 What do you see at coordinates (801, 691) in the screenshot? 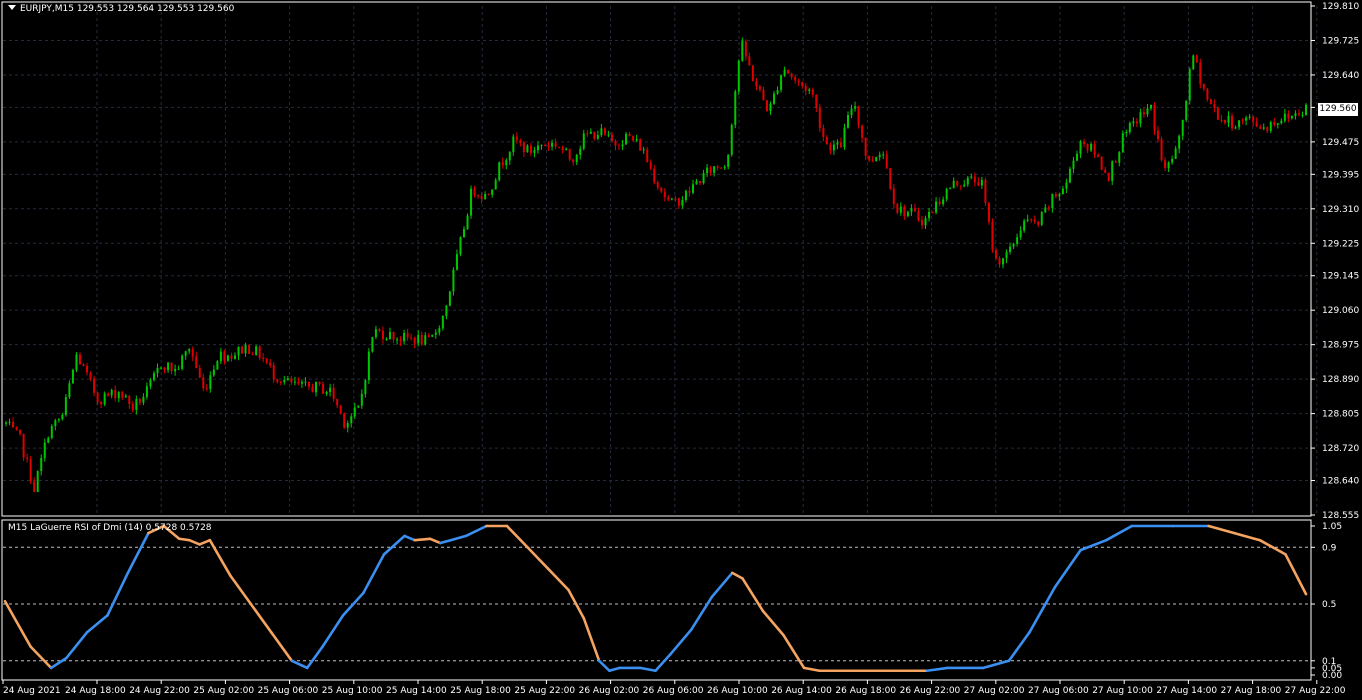
I see `time-tick-label: 26 Aug 14:00` at bounding box center [801, 691].